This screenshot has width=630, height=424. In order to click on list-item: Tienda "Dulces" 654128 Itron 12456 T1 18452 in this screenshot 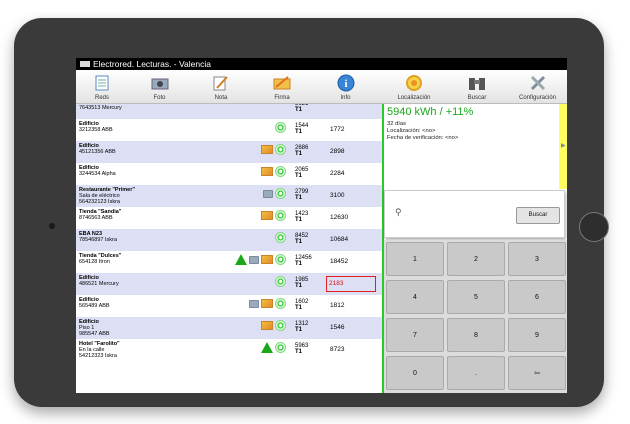, I will do `click(229, 262)`.